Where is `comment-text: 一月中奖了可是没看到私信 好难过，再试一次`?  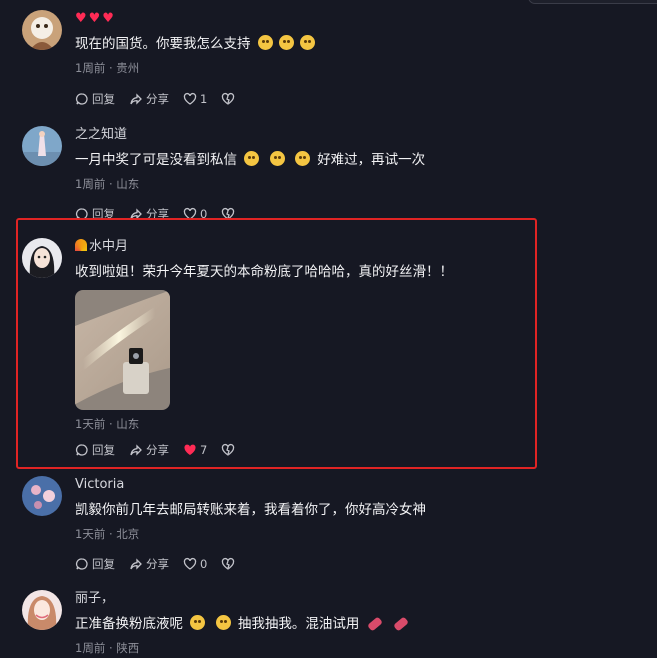
comment-text: 一月中奖了可是没看到私信 好难过，再试一次 is located at coordinates (250, 159).